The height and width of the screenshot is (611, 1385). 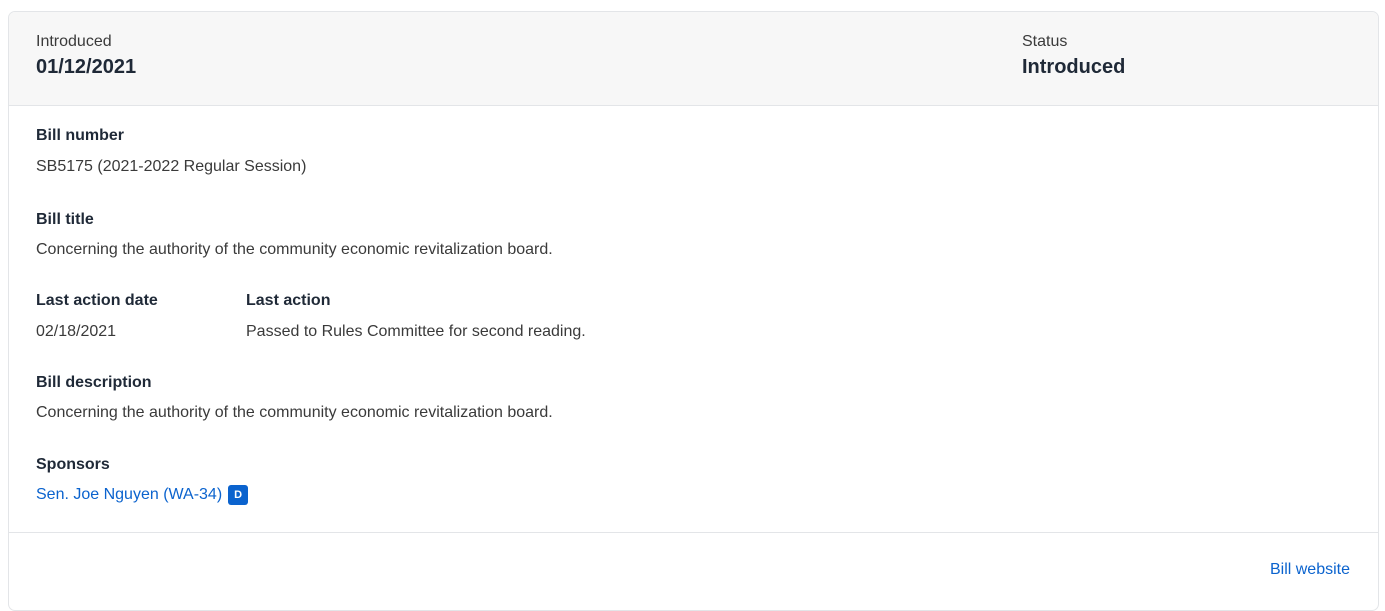 What do you see at coordinates (238, 495) in the screenshot?
I see `party-badge: D` at bounding box center [238, 495].